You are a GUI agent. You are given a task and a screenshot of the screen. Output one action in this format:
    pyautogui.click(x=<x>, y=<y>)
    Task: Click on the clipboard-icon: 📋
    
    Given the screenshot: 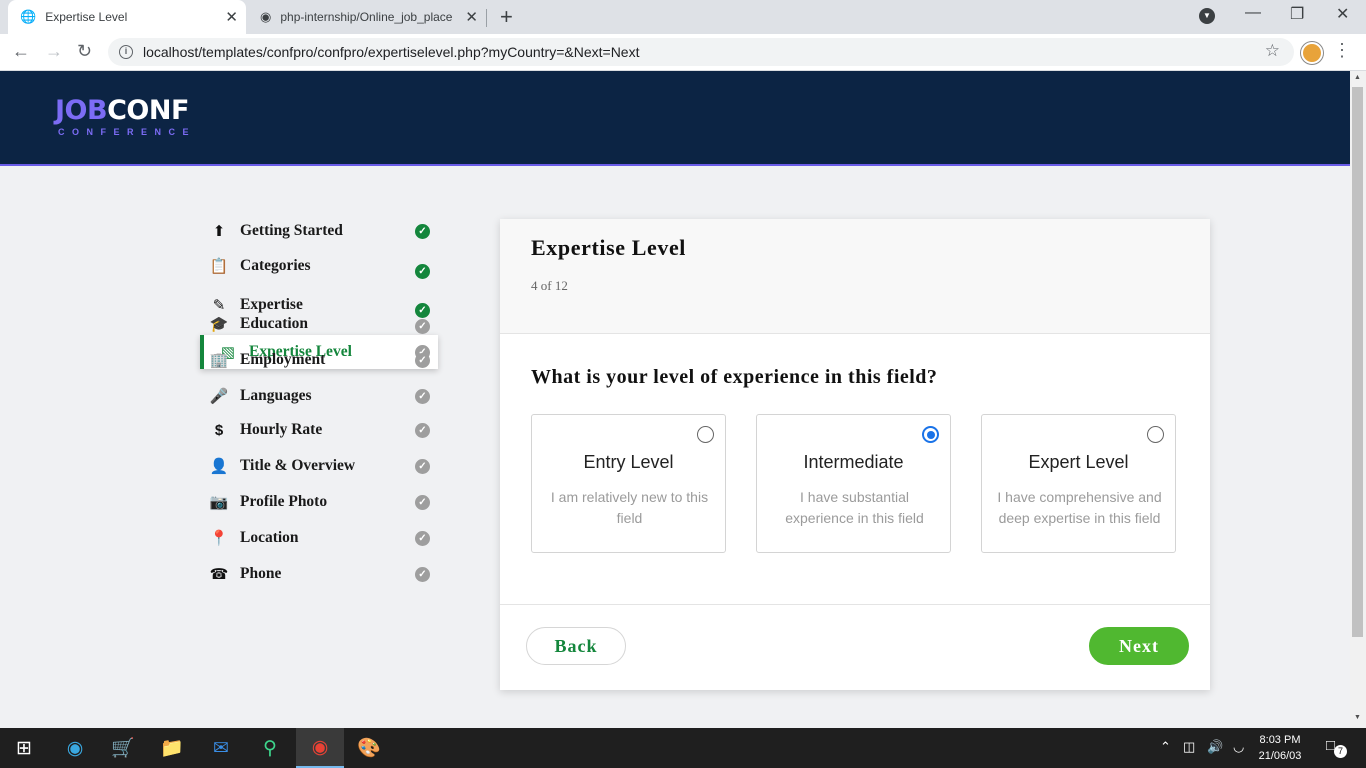 What is the action you would take?
    pyautogui.click(x=219, y=266)
    